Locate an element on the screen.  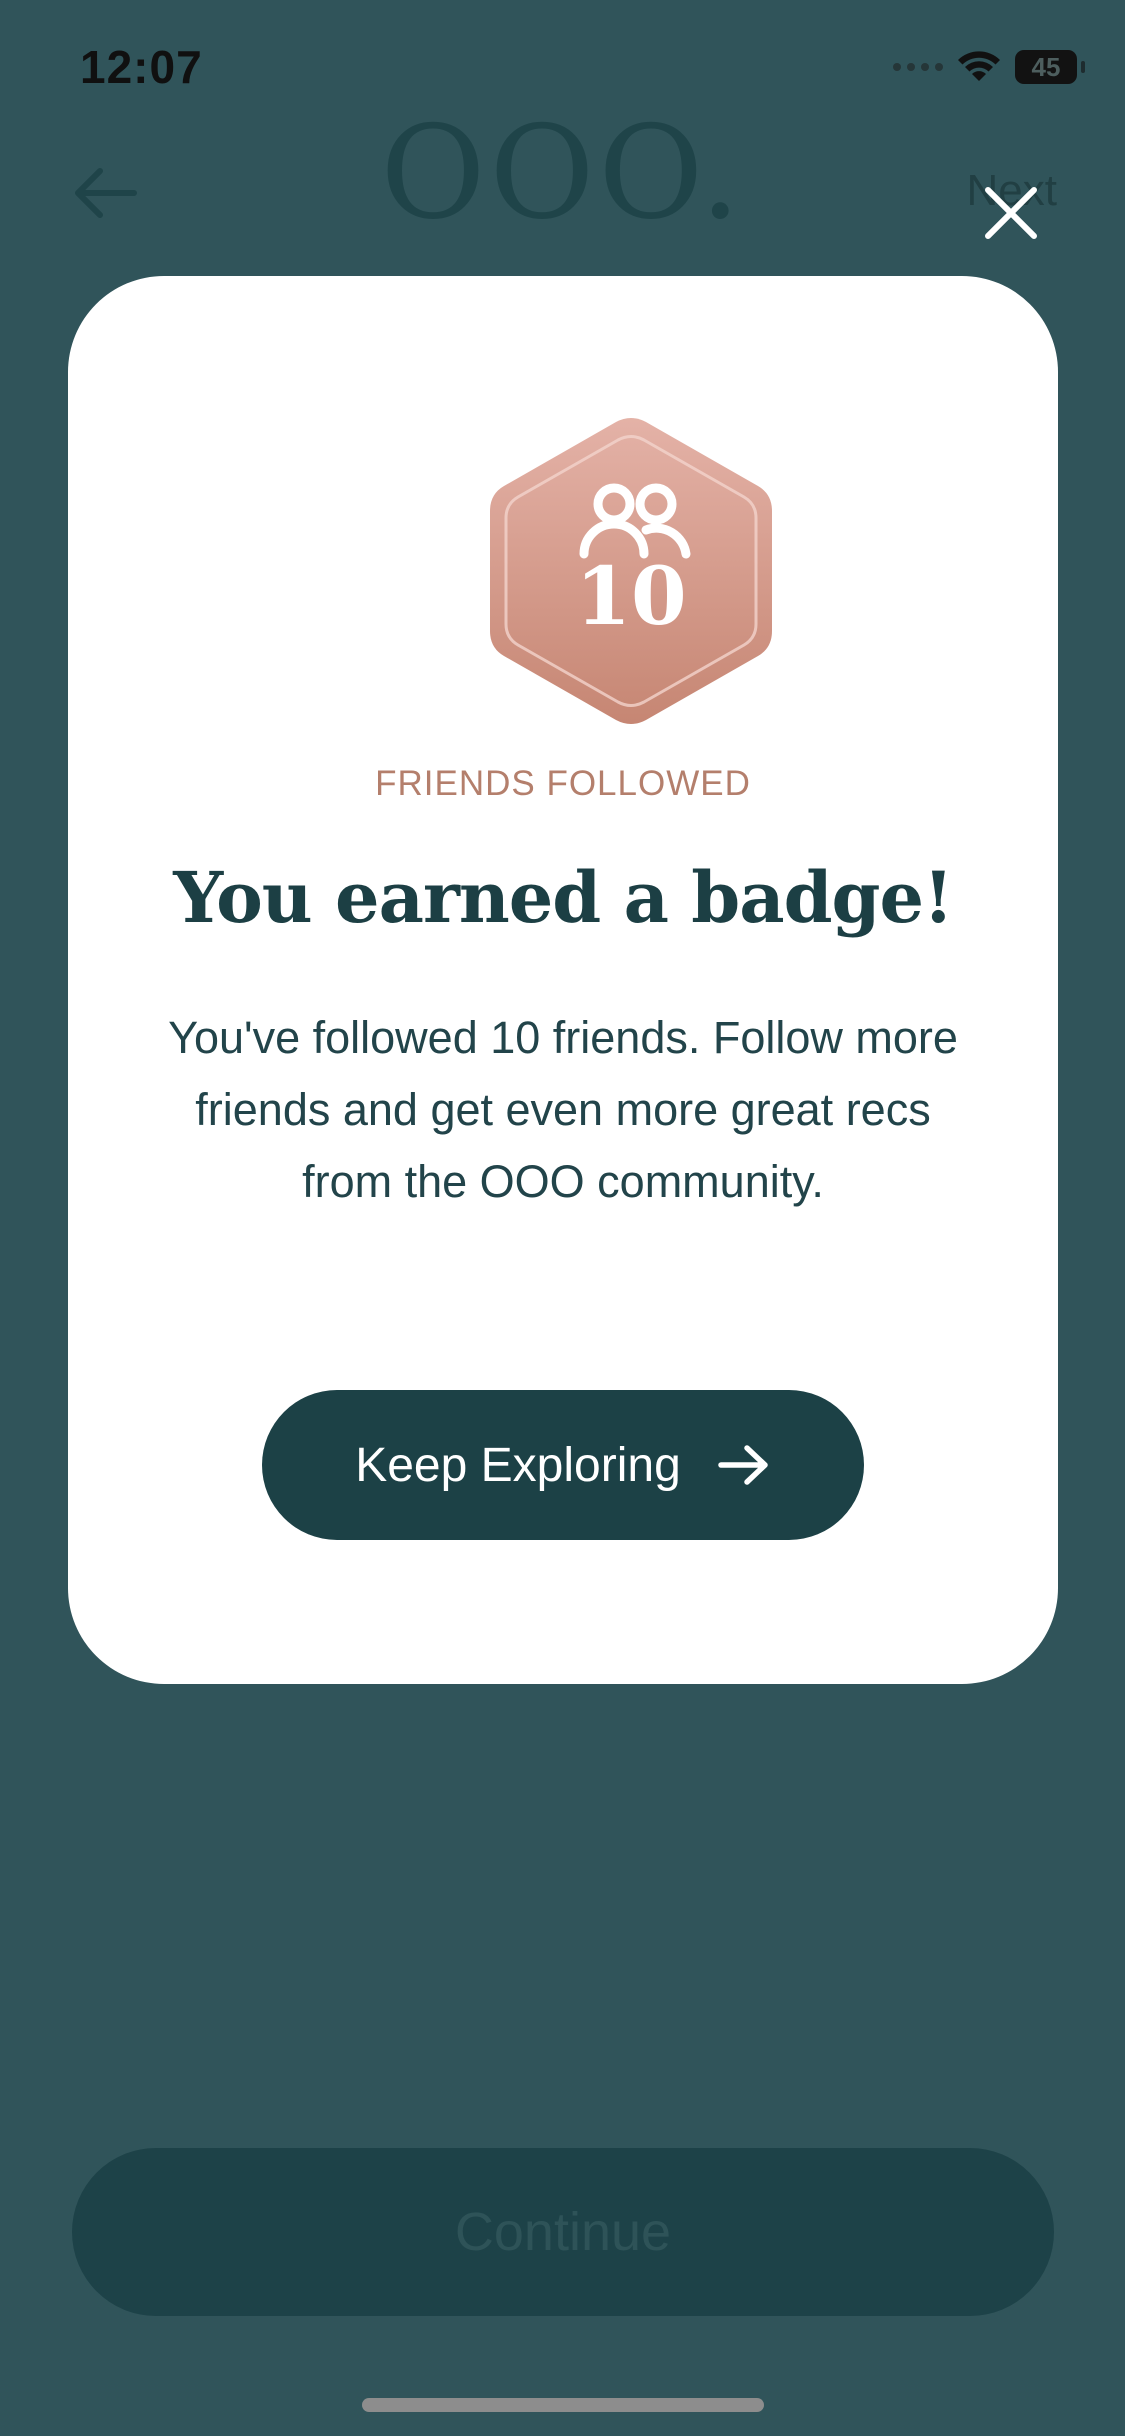
continue-button: Continue is located at coordinates (563, 2232).